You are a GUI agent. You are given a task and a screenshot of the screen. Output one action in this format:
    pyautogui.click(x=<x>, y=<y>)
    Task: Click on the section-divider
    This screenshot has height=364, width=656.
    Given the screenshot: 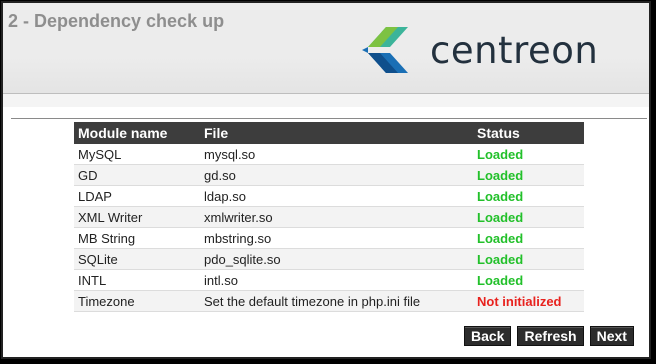 What is the action you would take?
    pyautogui.click(x=329, y=118)
    